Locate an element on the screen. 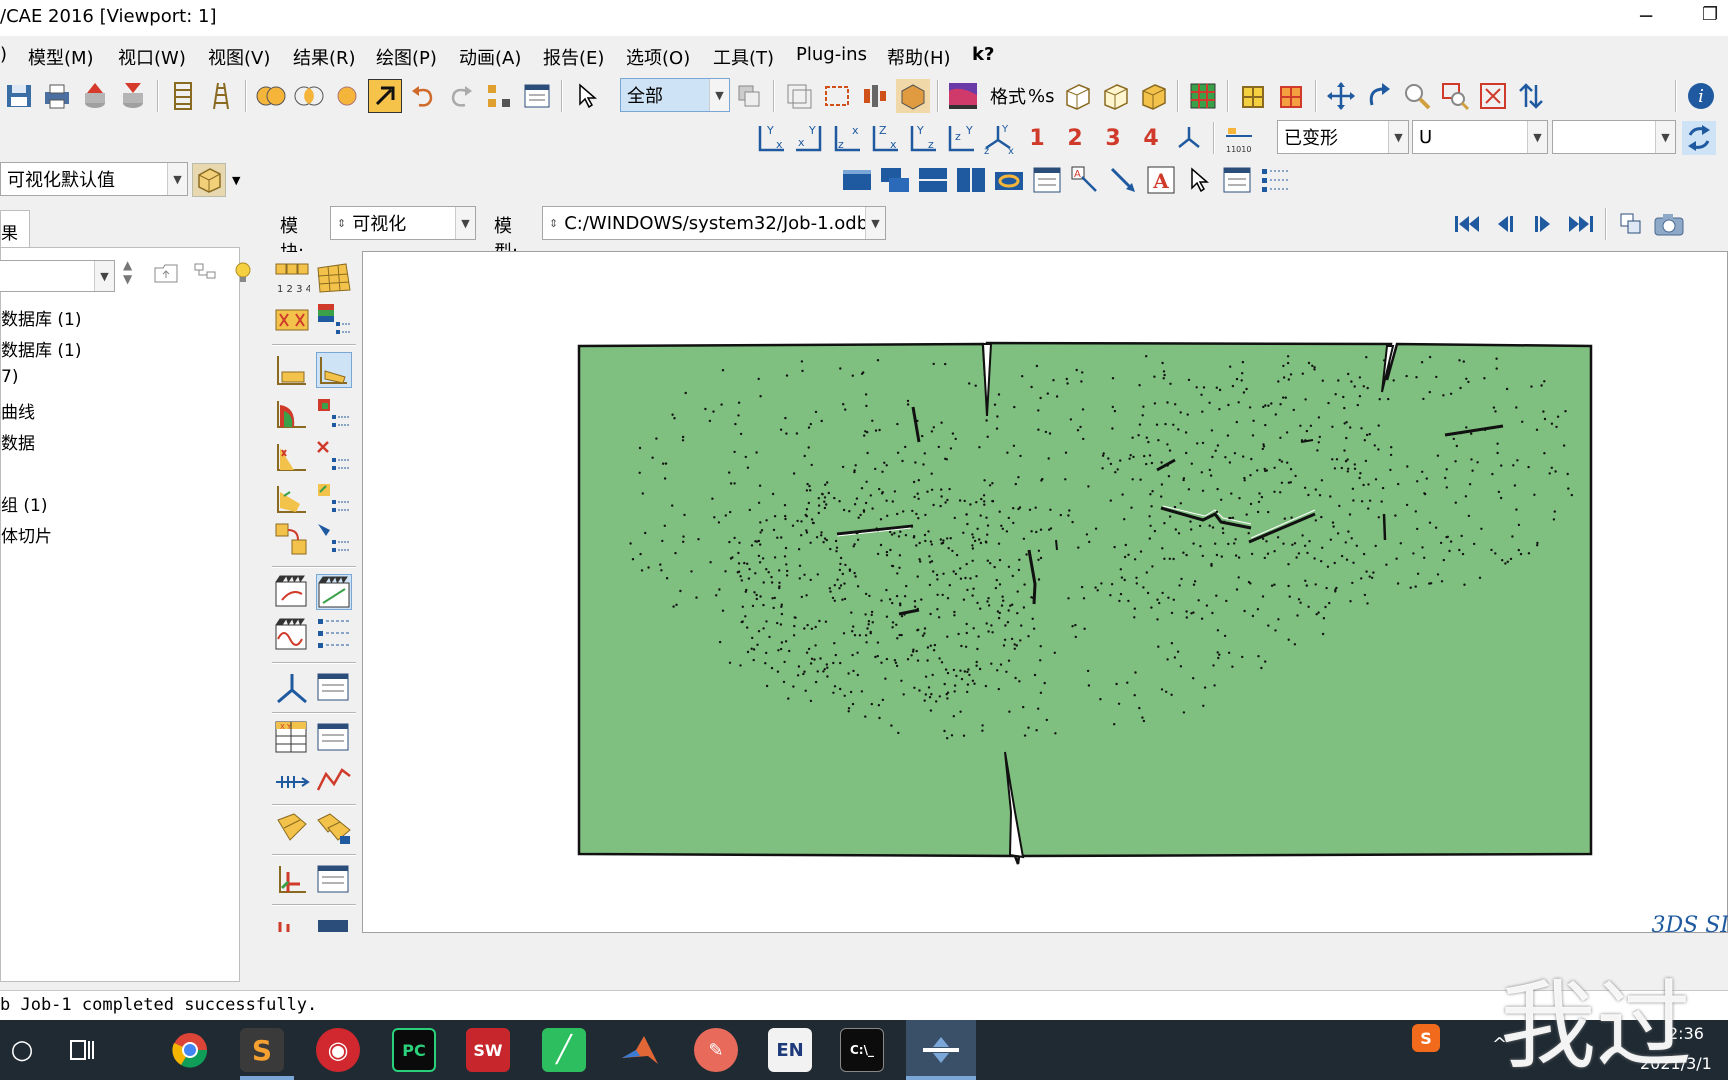  copy-viewport-icon is located at coordinates (1631, 224).